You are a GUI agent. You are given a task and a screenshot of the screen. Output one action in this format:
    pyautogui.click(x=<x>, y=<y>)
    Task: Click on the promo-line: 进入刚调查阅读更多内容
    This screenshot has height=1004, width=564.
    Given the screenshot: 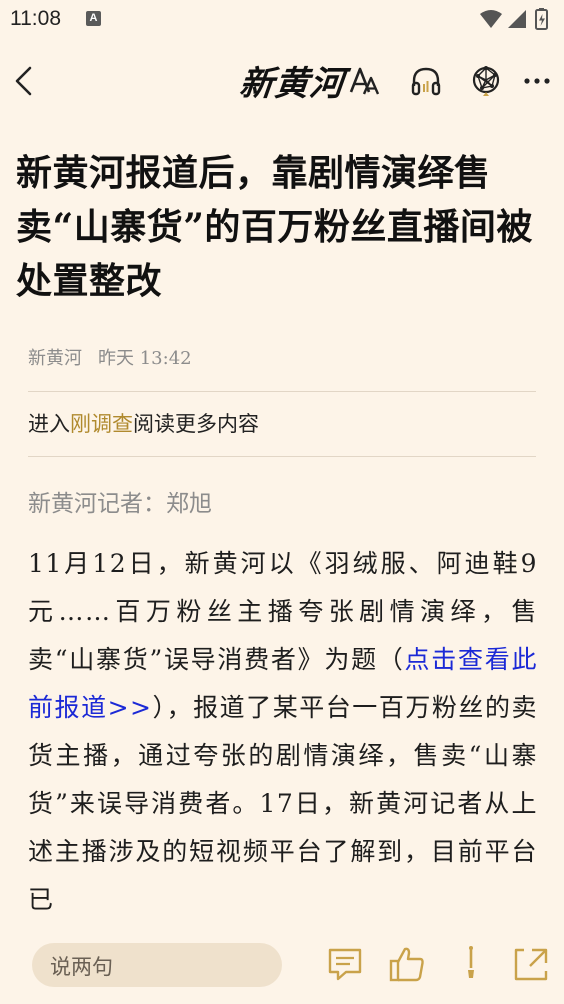 What is the action you would take?
    pyautogui.click(x=143, y=423)
    